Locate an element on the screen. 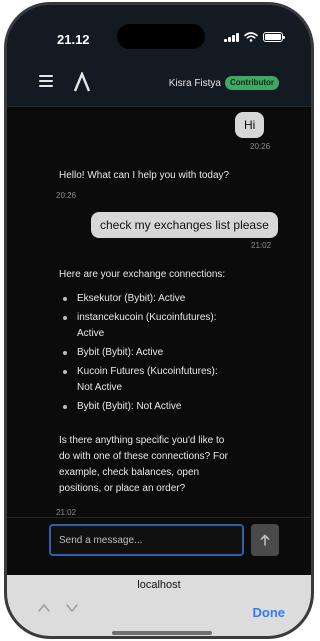 This screenshot has width=320, height=641. url-label: localhost is located at coordinates (159, 585).